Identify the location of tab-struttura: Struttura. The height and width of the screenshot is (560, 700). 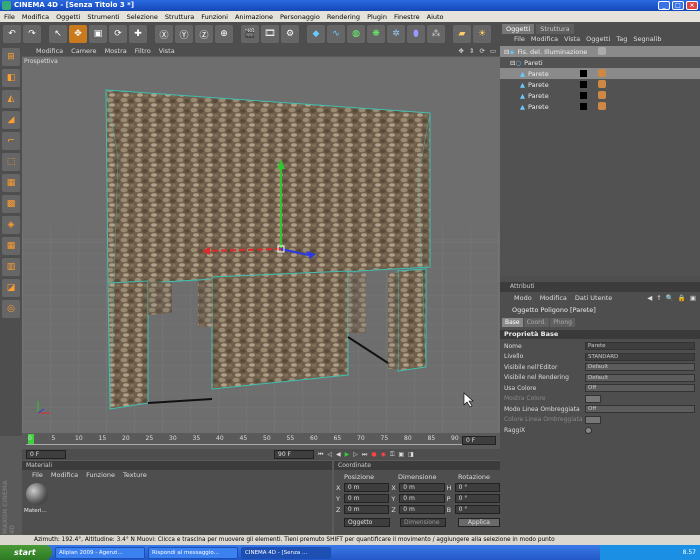
(555, 29).